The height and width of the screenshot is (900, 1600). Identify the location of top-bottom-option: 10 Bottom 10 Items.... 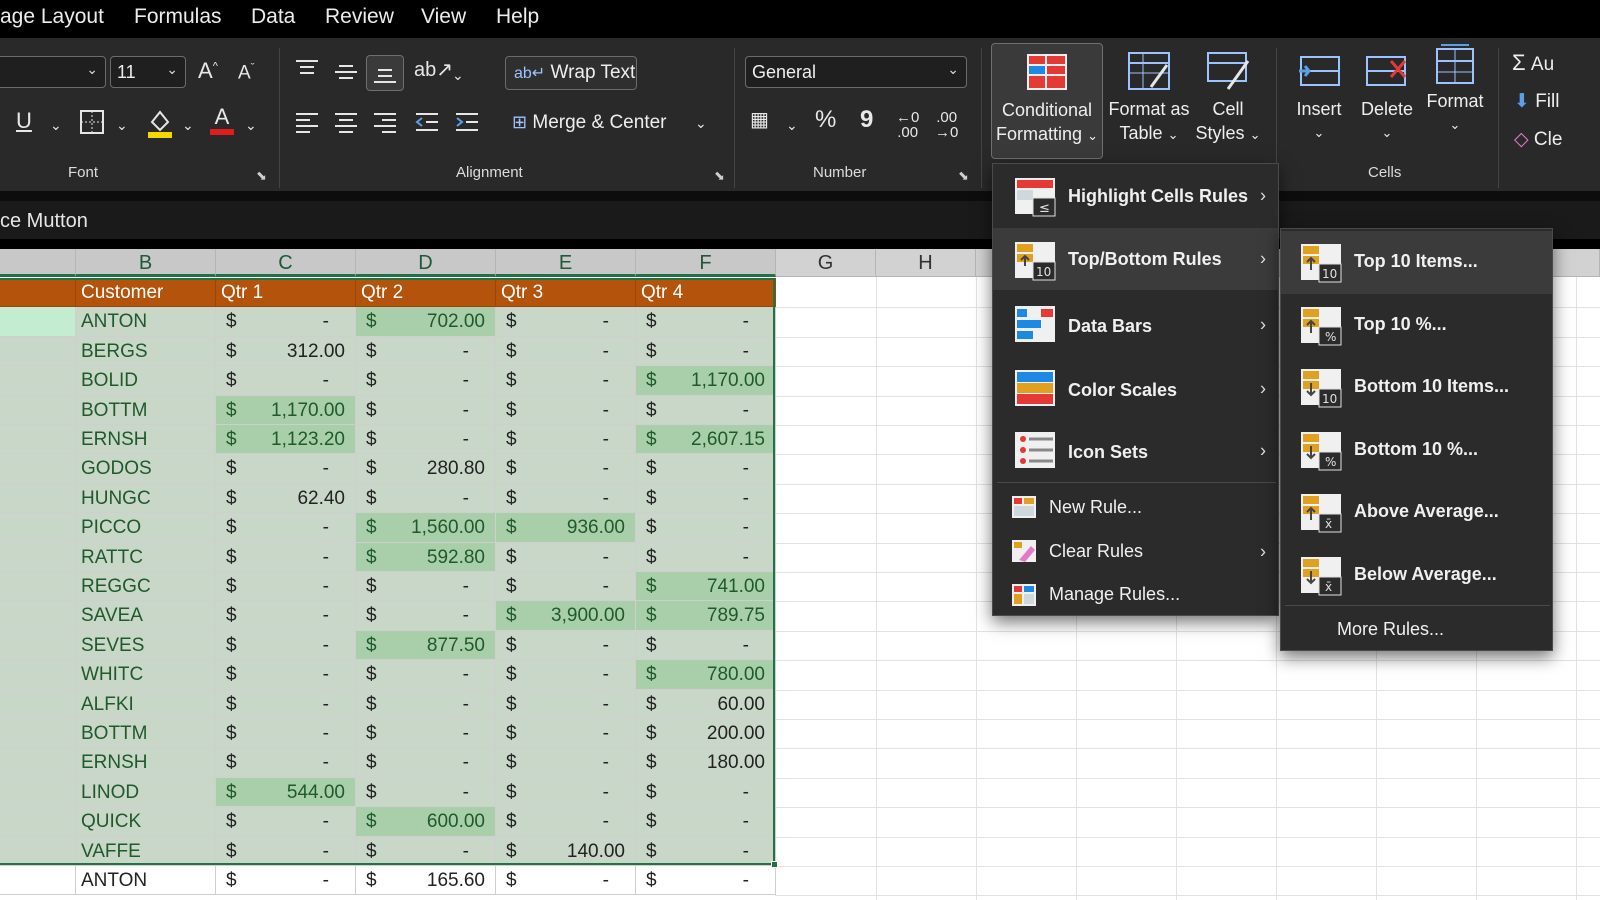
(1416, 387).